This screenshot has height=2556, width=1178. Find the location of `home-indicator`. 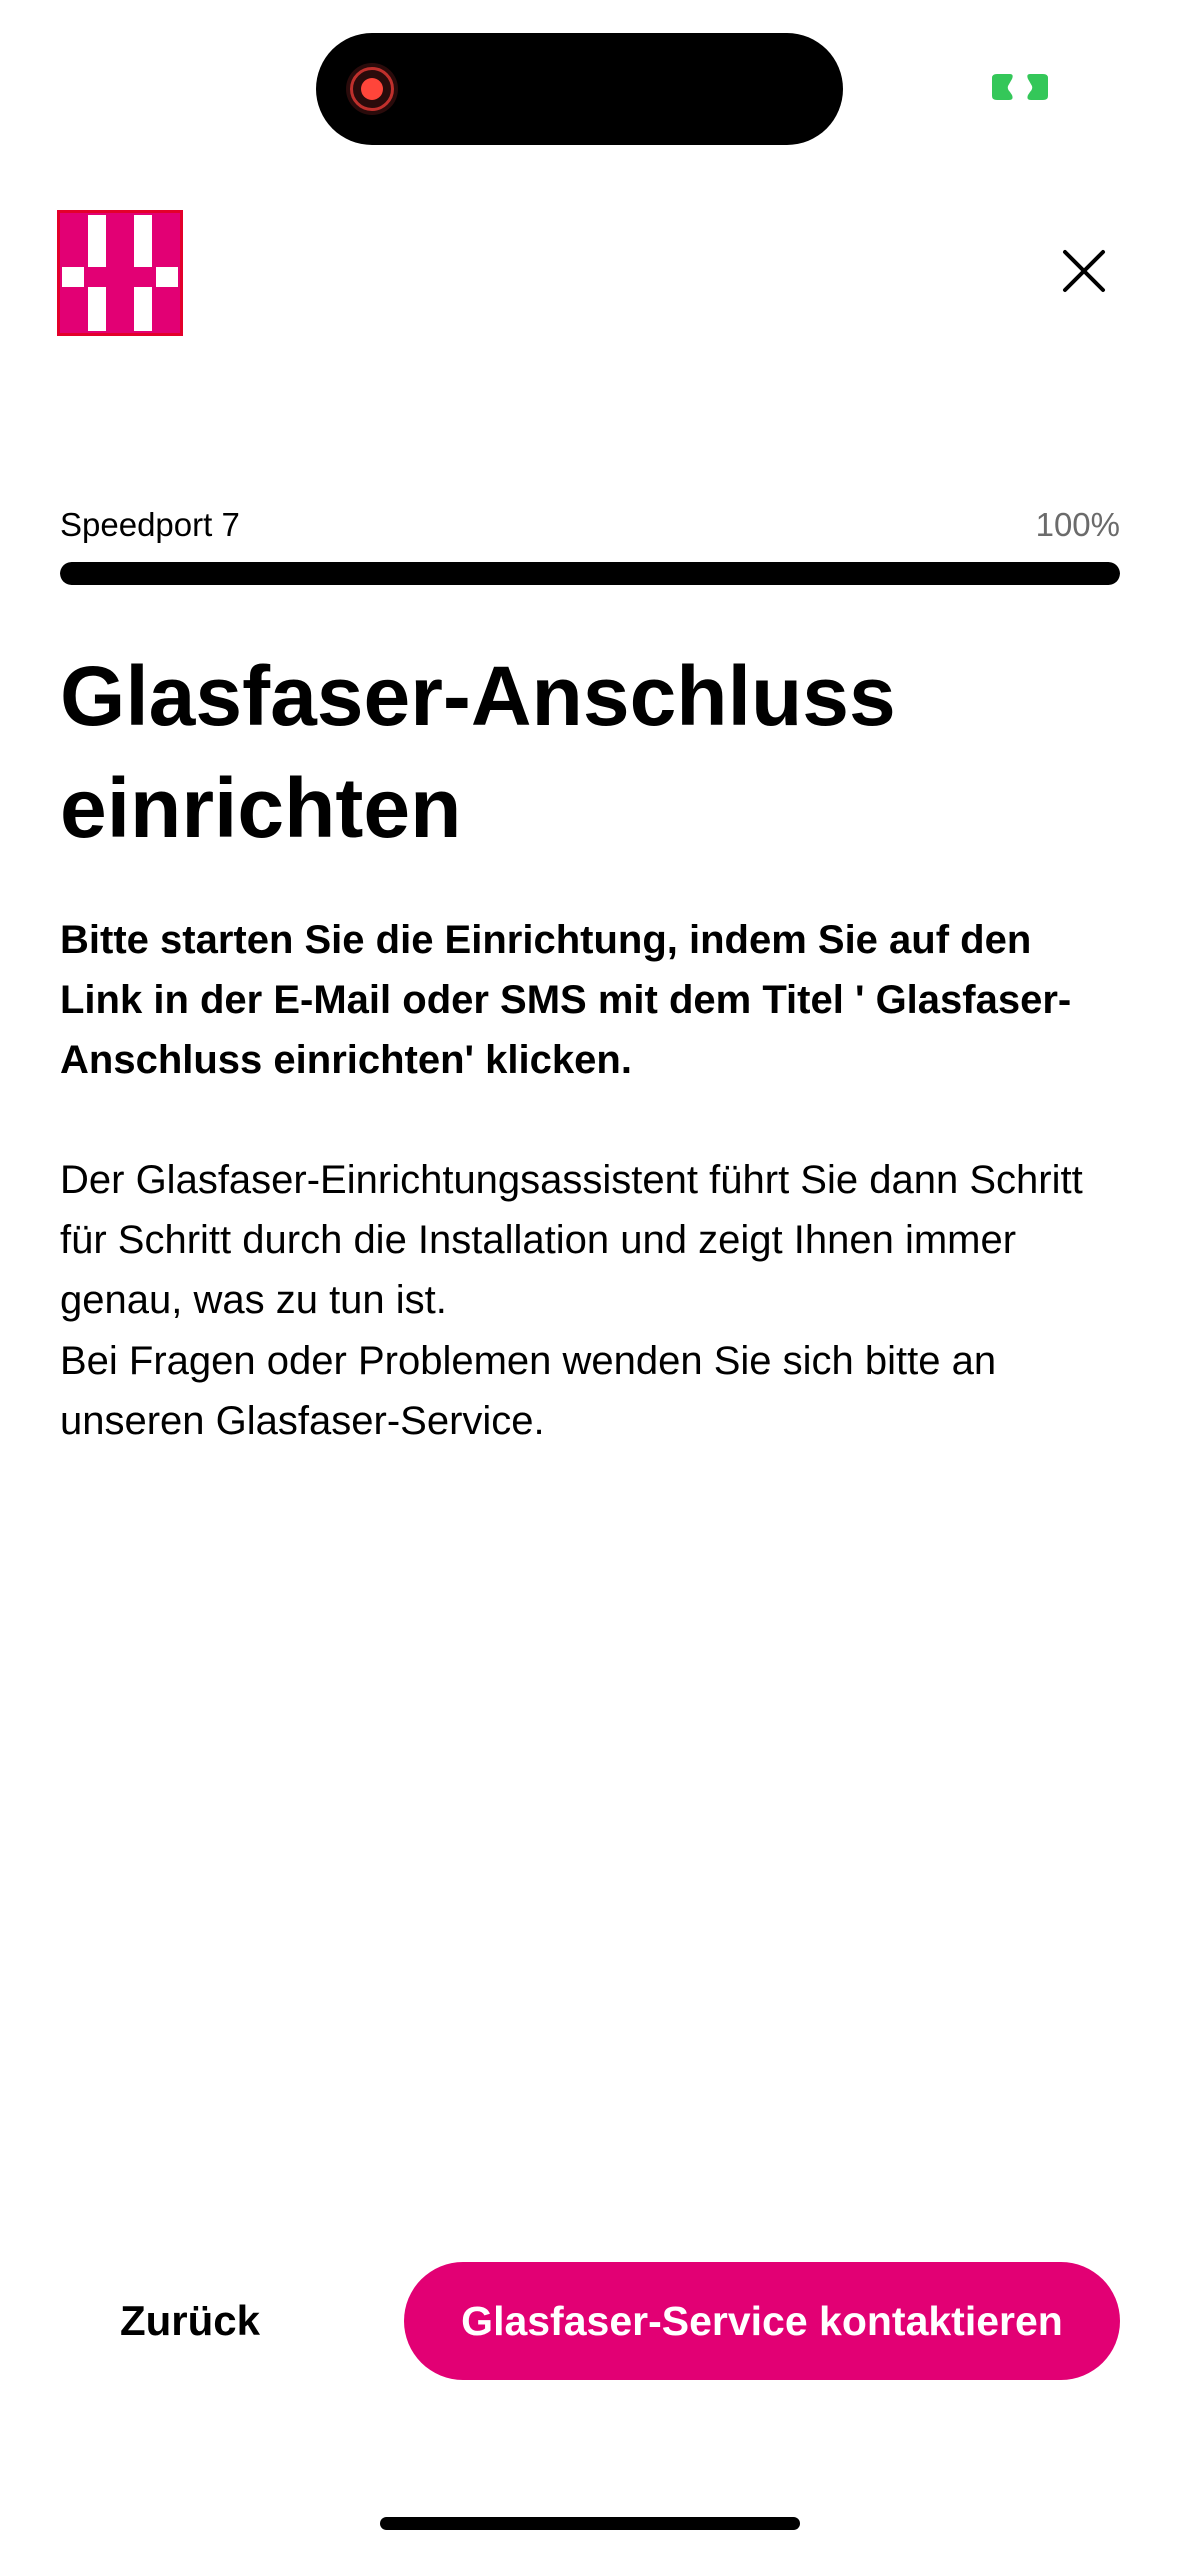

home-indicator is located at coordinates (590, 2523).